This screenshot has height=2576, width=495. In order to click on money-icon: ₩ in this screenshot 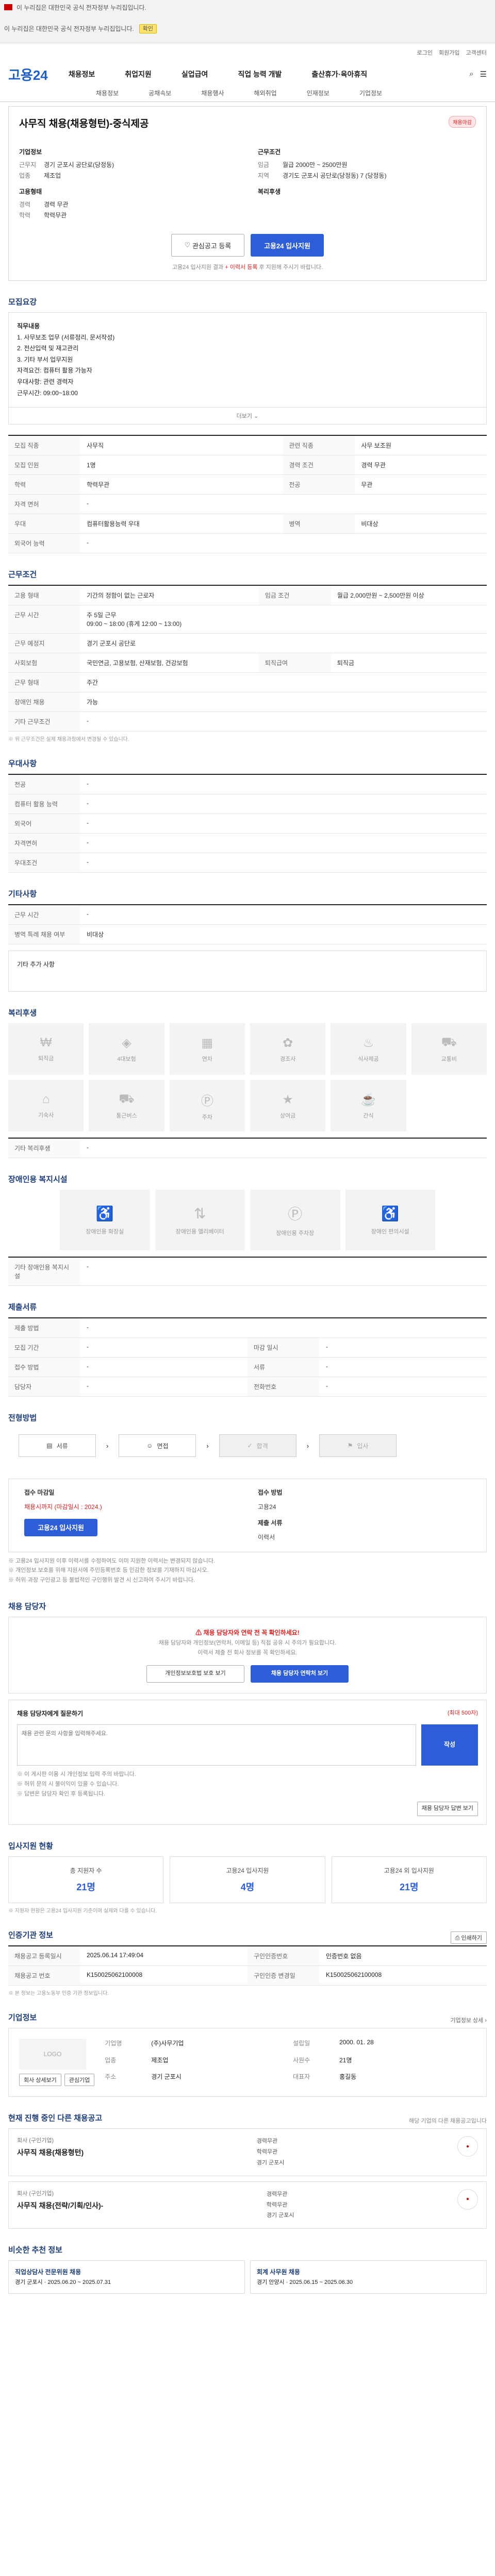, I will do `click(46, 1043)`.